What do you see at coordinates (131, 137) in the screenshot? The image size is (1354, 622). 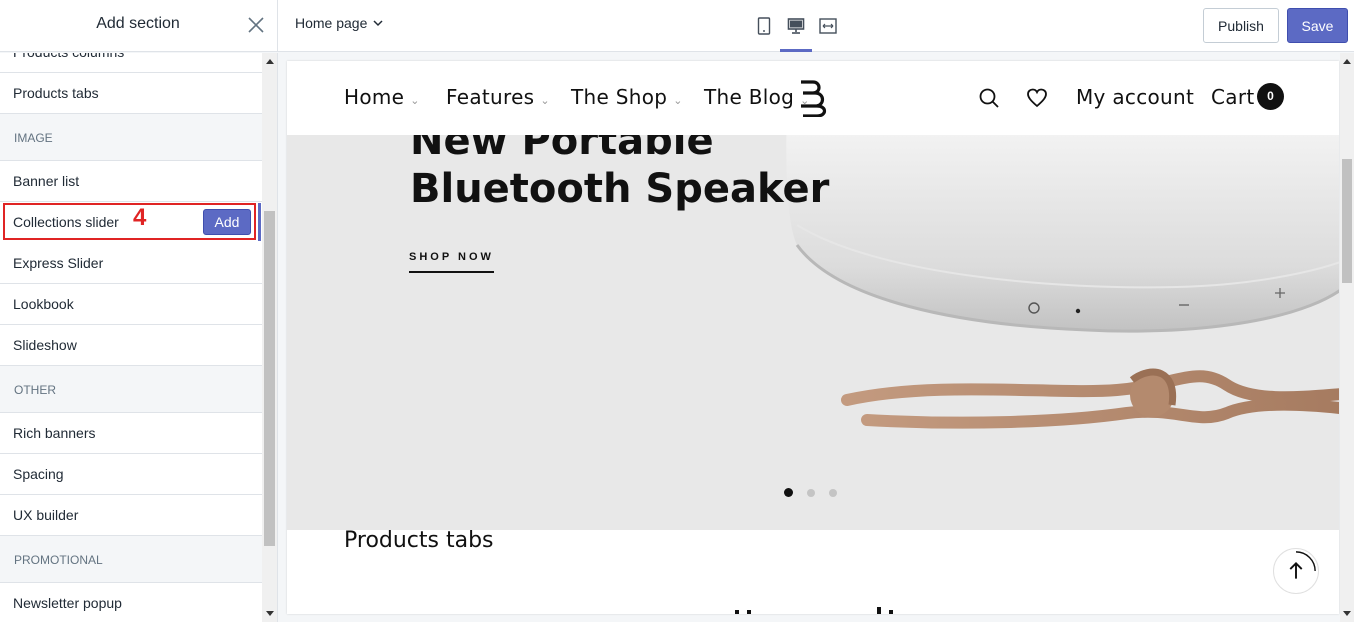 I see `section-group-image: IMAGE` at bounding box center [131, 137].